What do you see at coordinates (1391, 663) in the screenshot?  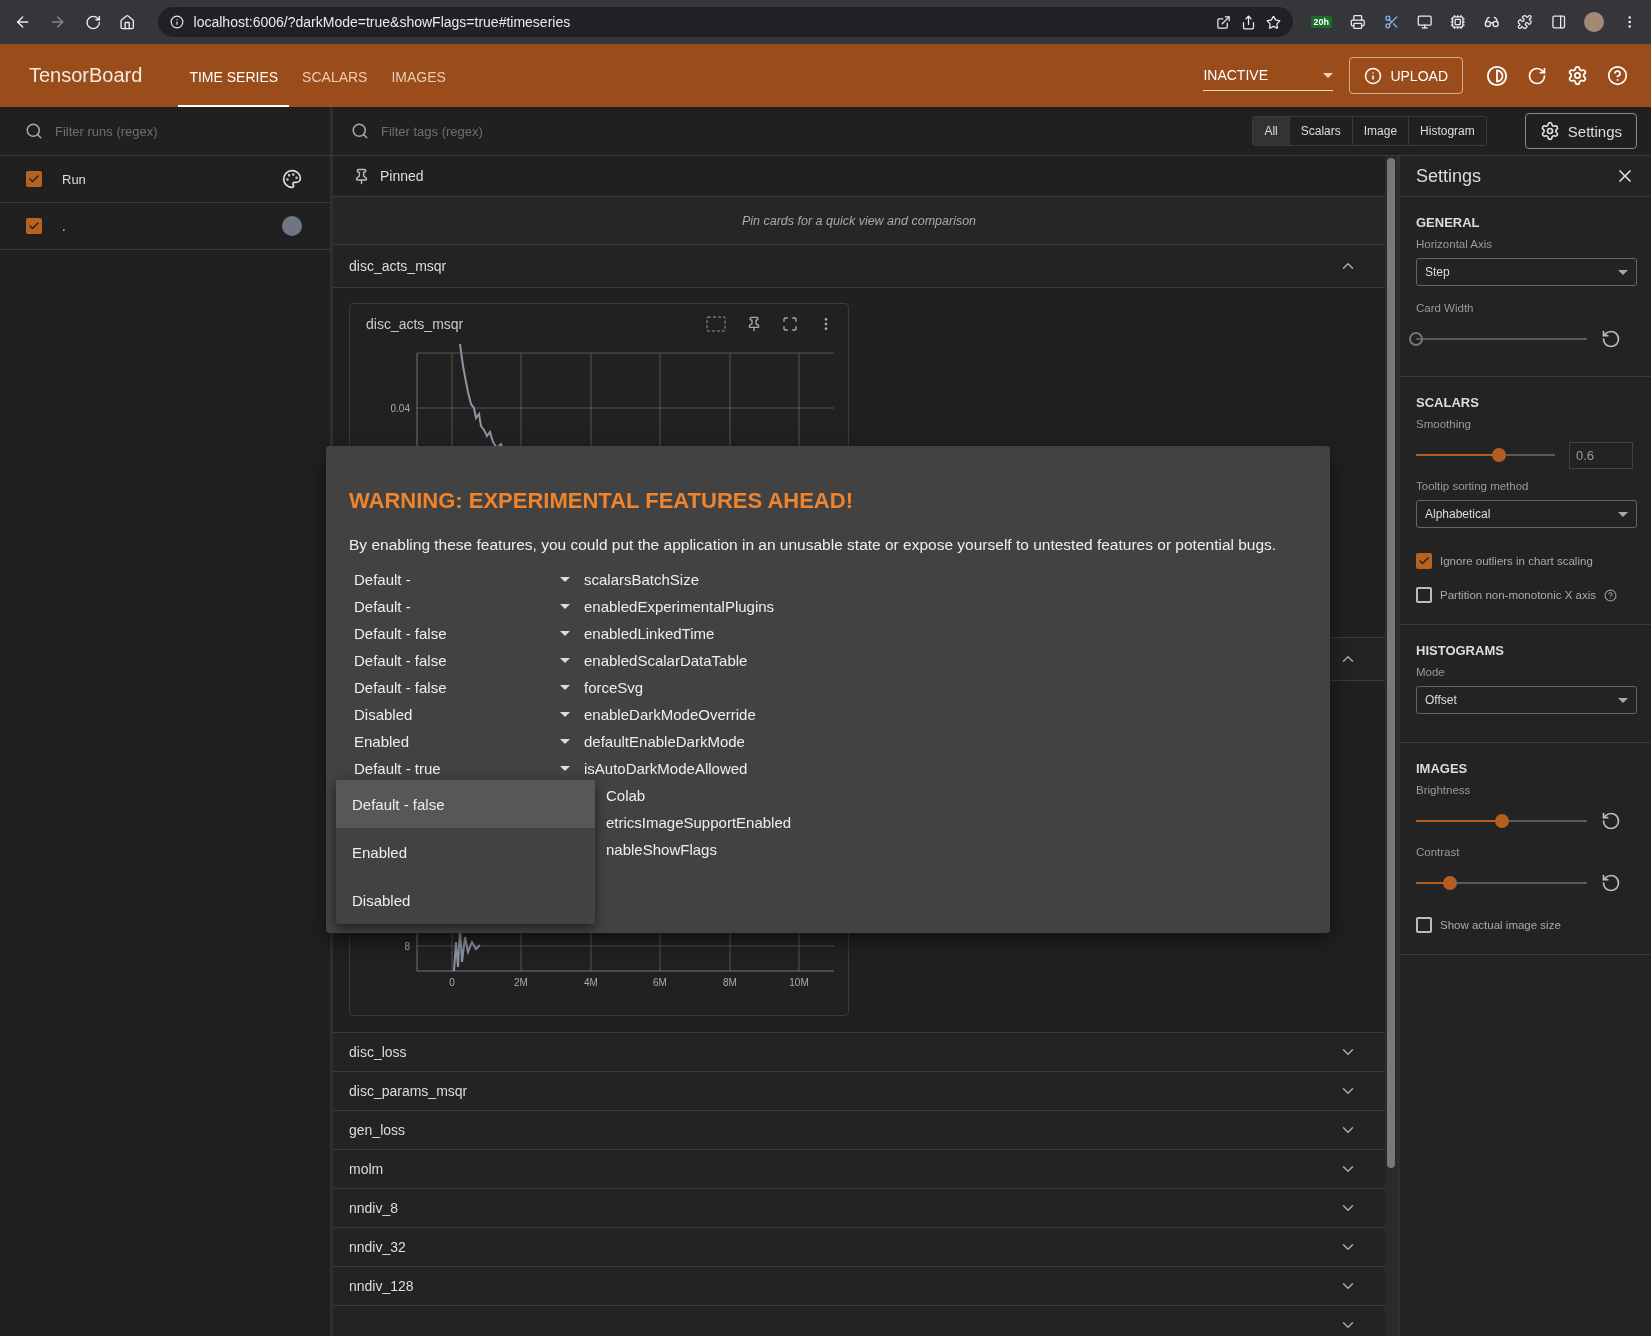 I see `scrollbar-thumb` at bounding box center [1391, 663].